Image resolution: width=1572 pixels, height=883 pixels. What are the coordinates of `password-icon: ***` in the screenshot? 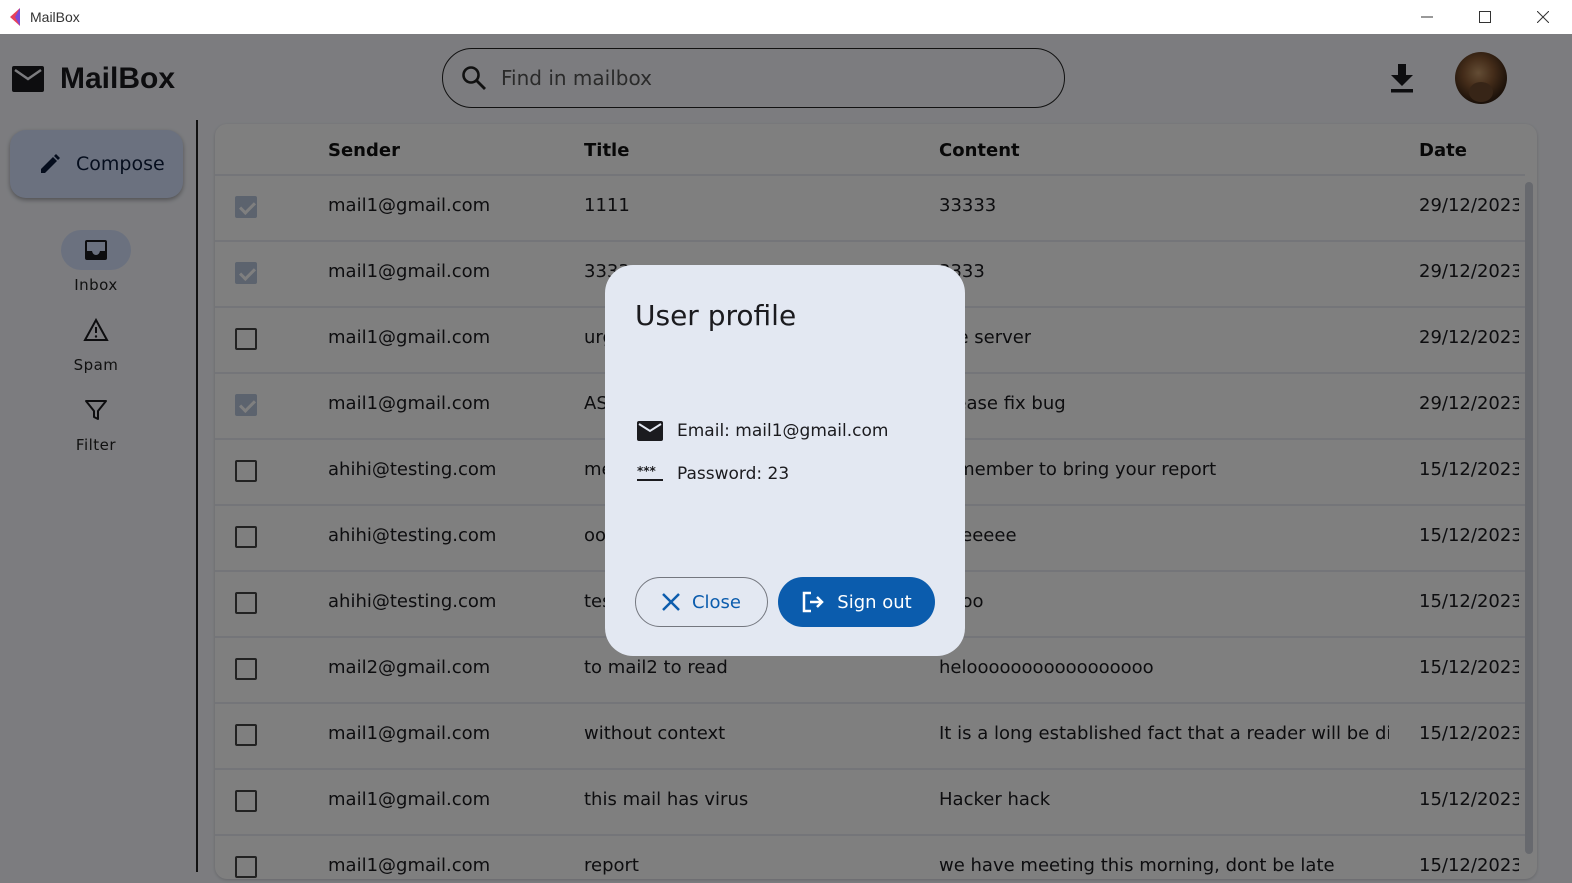 It's located at (650, 473).